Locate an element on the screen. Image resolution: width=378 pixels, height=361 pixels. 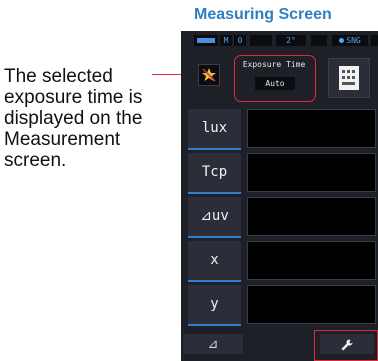
exposure-time-value: Auto is located at coordinates (275, 83).